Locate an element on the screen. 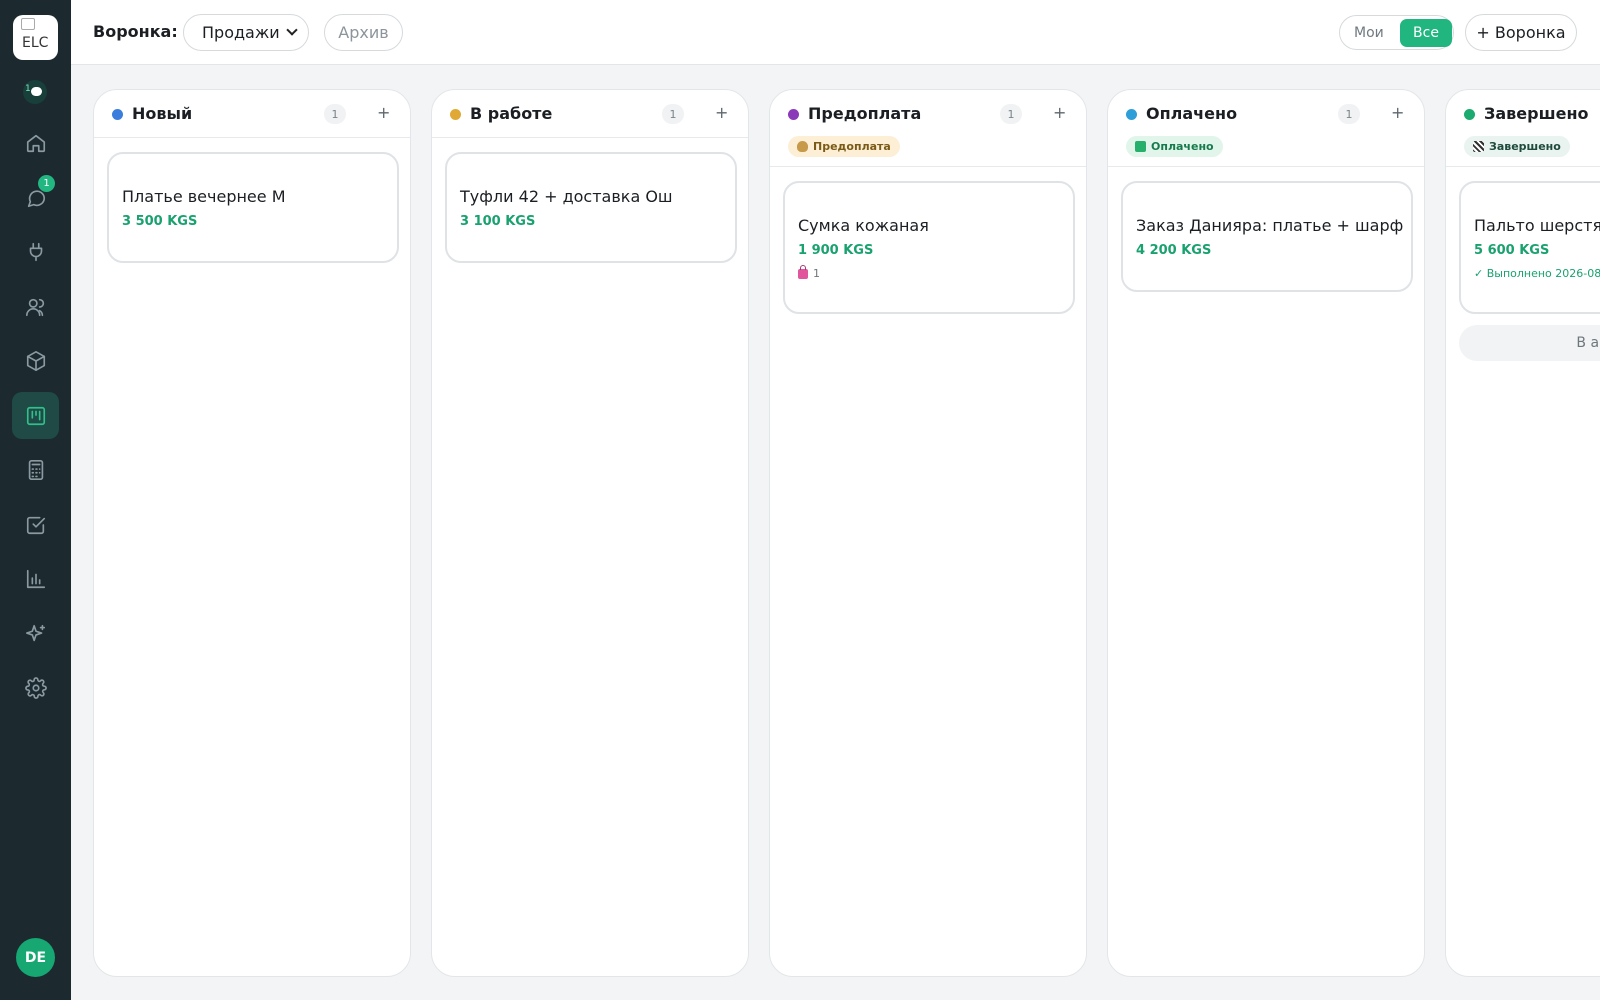 The height and width of the screenshot is (1000, 1600). users-icon is located at coordinates (34, 307).